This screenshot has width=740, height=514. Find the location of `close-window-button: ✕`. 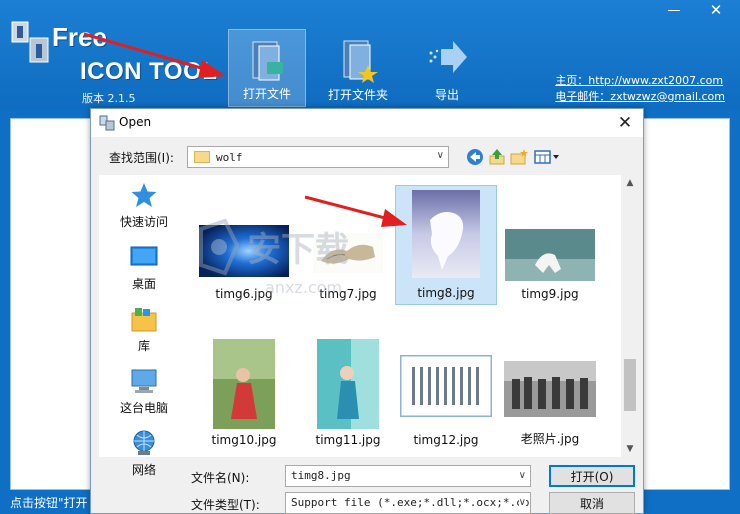

close-window-button: ✕ is located at coordinates (716, 10).